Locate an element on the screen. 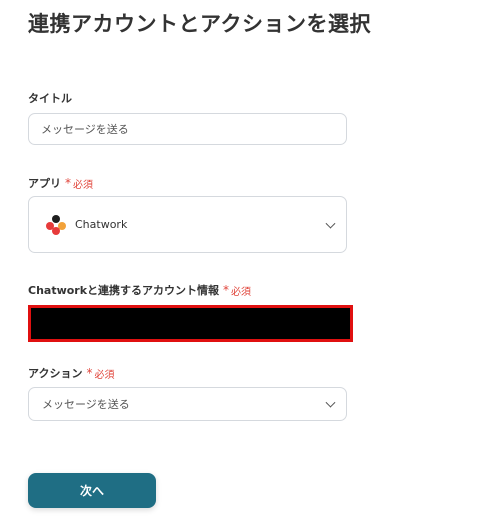 The width and height of the screenshot is (502, 522). app-label: アプリ * 必須 is located at coordinates (60, 183).